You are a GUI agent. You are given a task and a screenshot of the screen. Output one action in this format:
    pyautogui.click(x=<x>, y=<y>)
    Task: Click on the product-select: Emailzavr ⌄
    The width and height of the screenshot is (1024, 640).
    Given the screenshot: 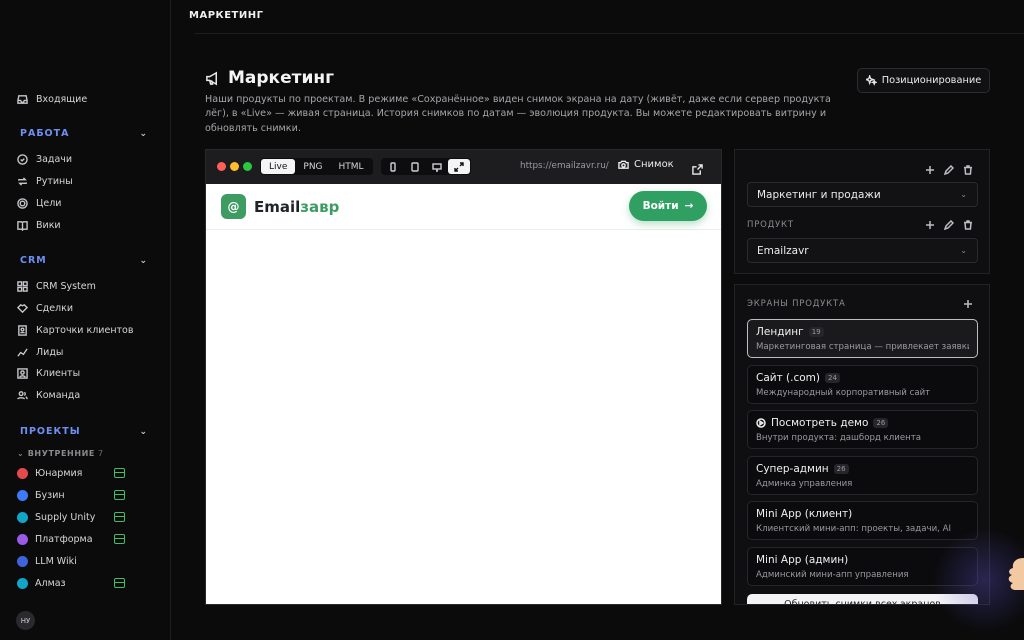 What is the action you would take?
    pyautogui.click(x=862, y=250)
    